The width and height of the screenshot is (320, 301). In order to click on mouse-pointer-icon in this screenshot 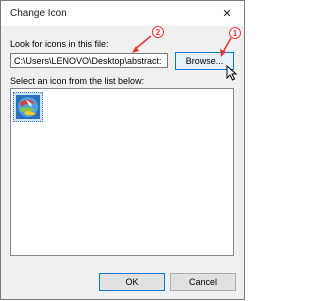, I will do `click(232, 73)`.